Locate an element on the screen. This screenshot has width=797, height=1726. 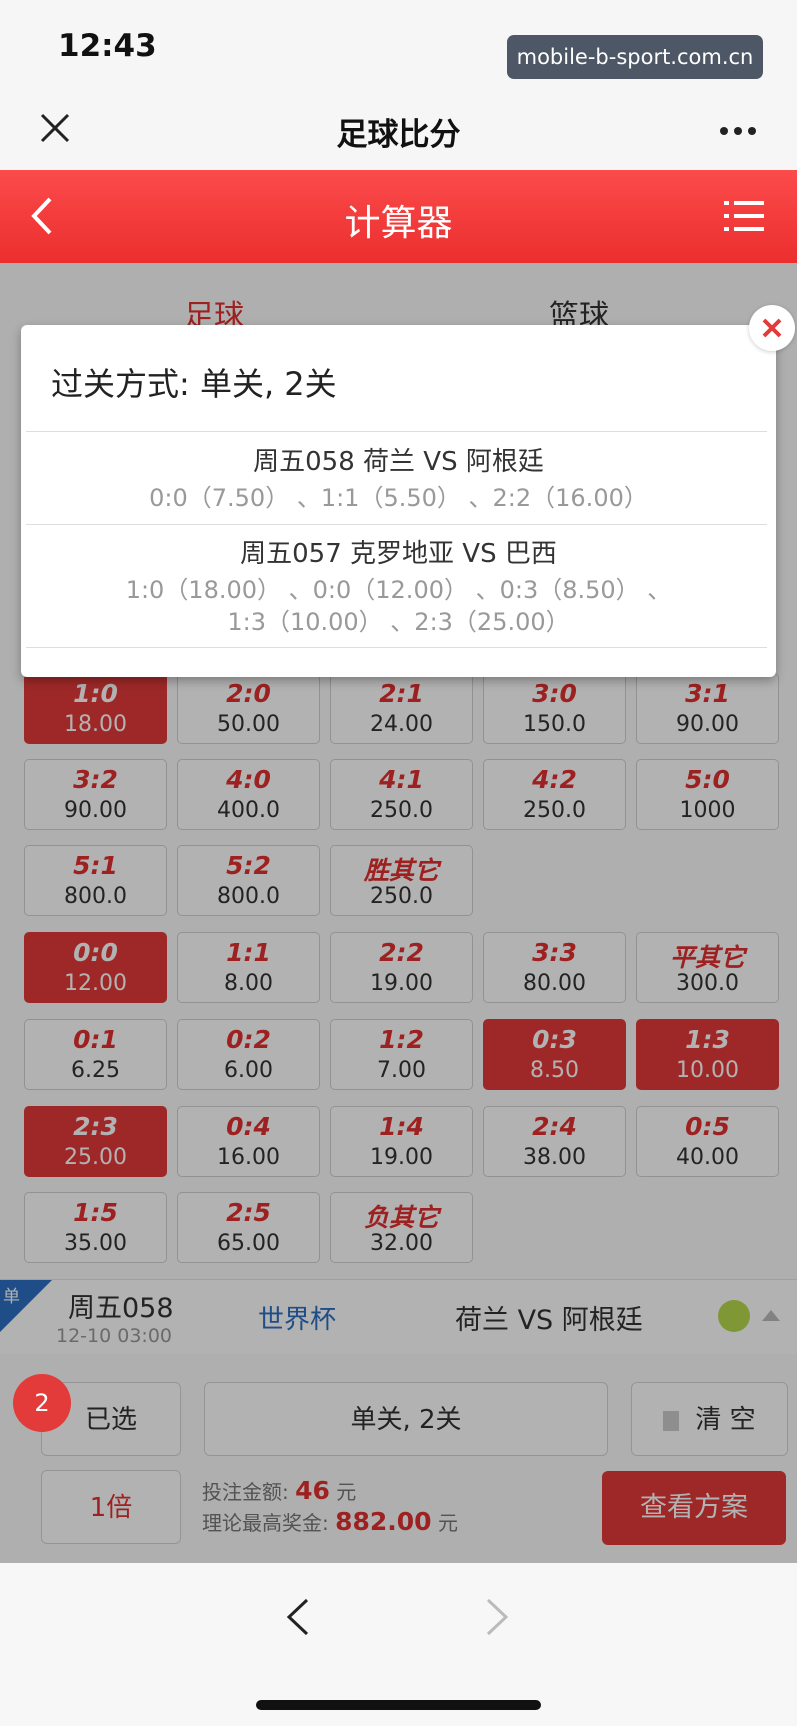
header-title: 计算器 is located at coordinates (398, 223).